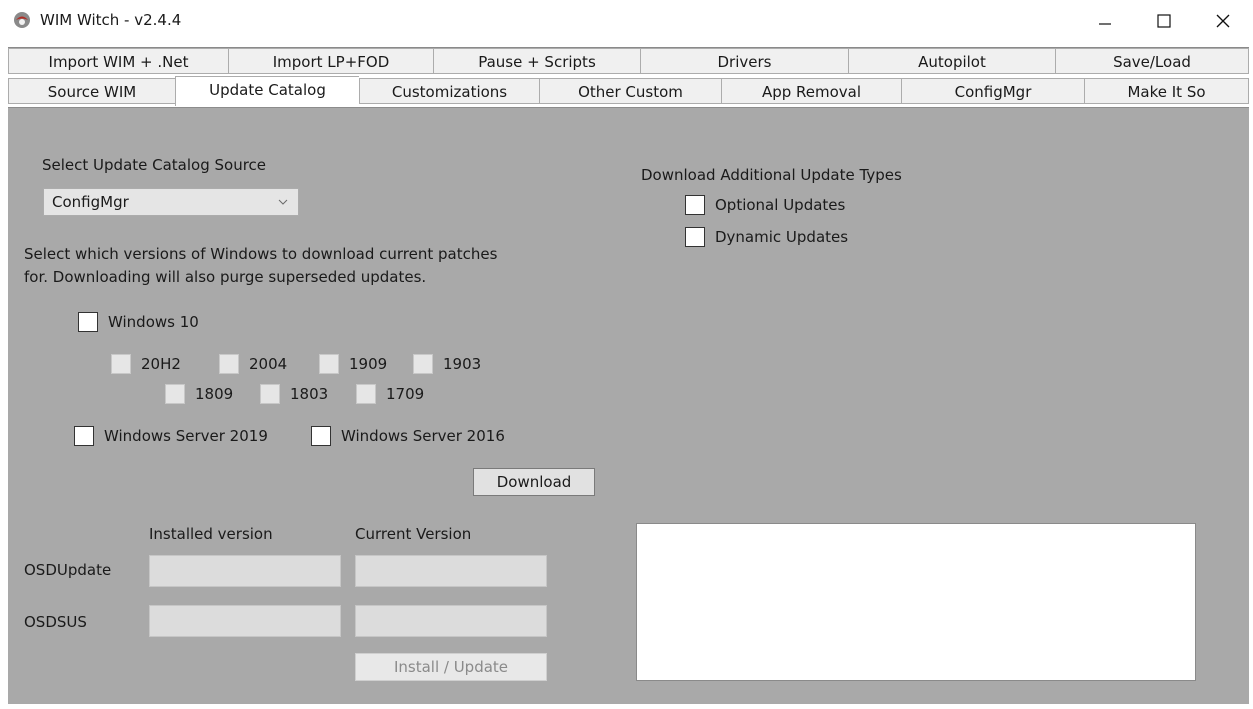  What do you see at coordinates (626, 22) in the screenshot?
I see `title-bar: WIM Witch - v2.4.4` at bounding box center [626, 22].